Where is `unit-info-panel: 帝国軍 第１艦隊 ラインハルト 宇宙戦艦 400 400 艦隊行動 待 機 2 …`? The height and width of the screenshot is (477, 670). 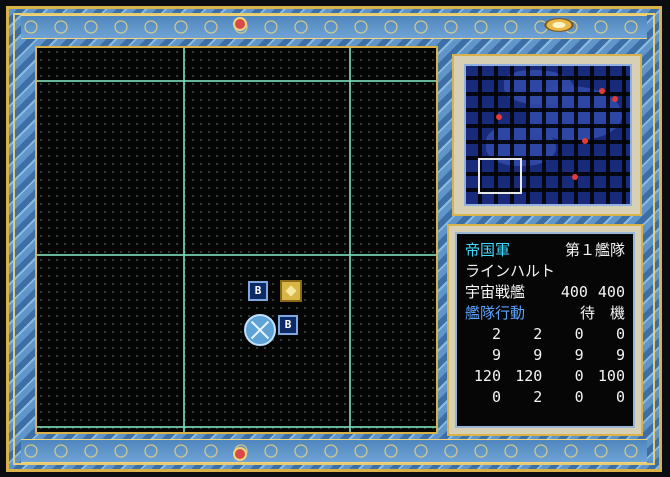
unit-info-panel: 帝国軍 第１艦隊 ラインハルト 宇宙戦艦 400 400 艦隊行動 待 機 2 … is located at coordinates (545, 330).